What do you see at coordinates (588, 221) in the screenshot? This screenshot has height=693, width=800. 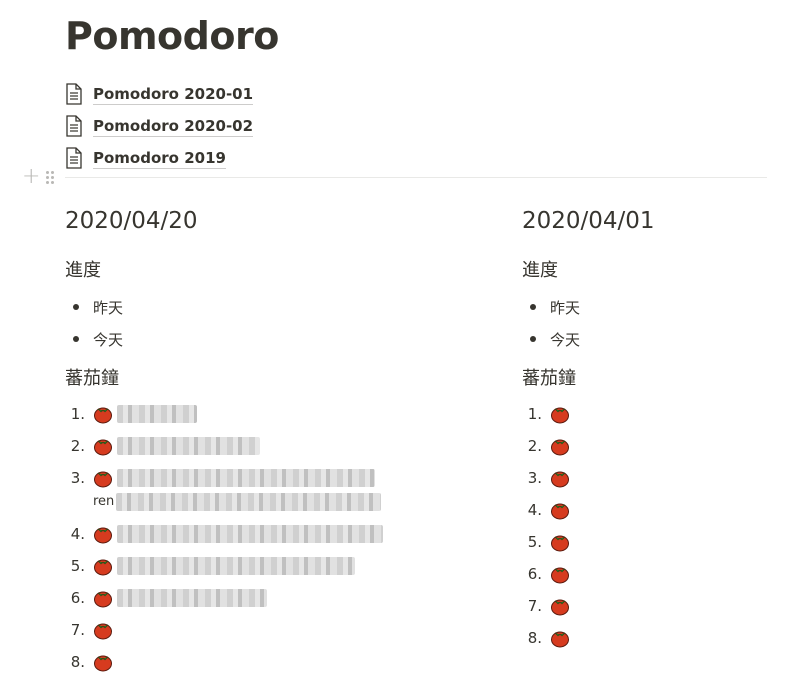 I see `date-heading: 2020/04/01` at bounding box center [588, 221].